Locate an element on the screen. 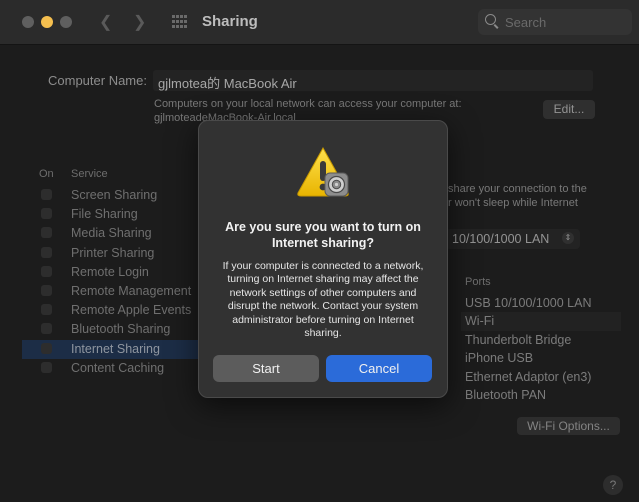  search-field: Search is located at coordinates (555, 22).